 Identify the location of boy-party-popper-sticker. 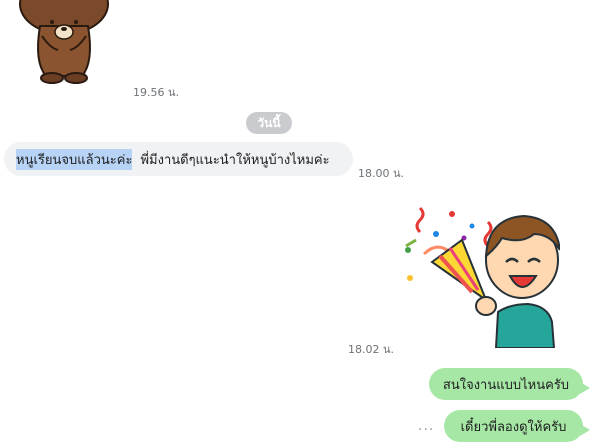
(481, 274).